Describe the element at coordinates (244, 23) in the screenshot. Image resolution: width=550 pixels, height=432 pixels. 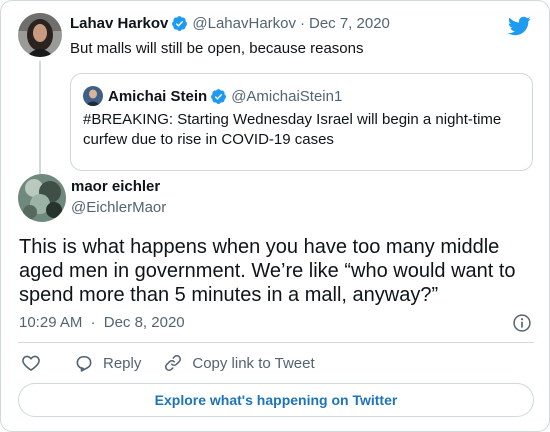
I see `author-handle: @LahavHarkov` at that location.